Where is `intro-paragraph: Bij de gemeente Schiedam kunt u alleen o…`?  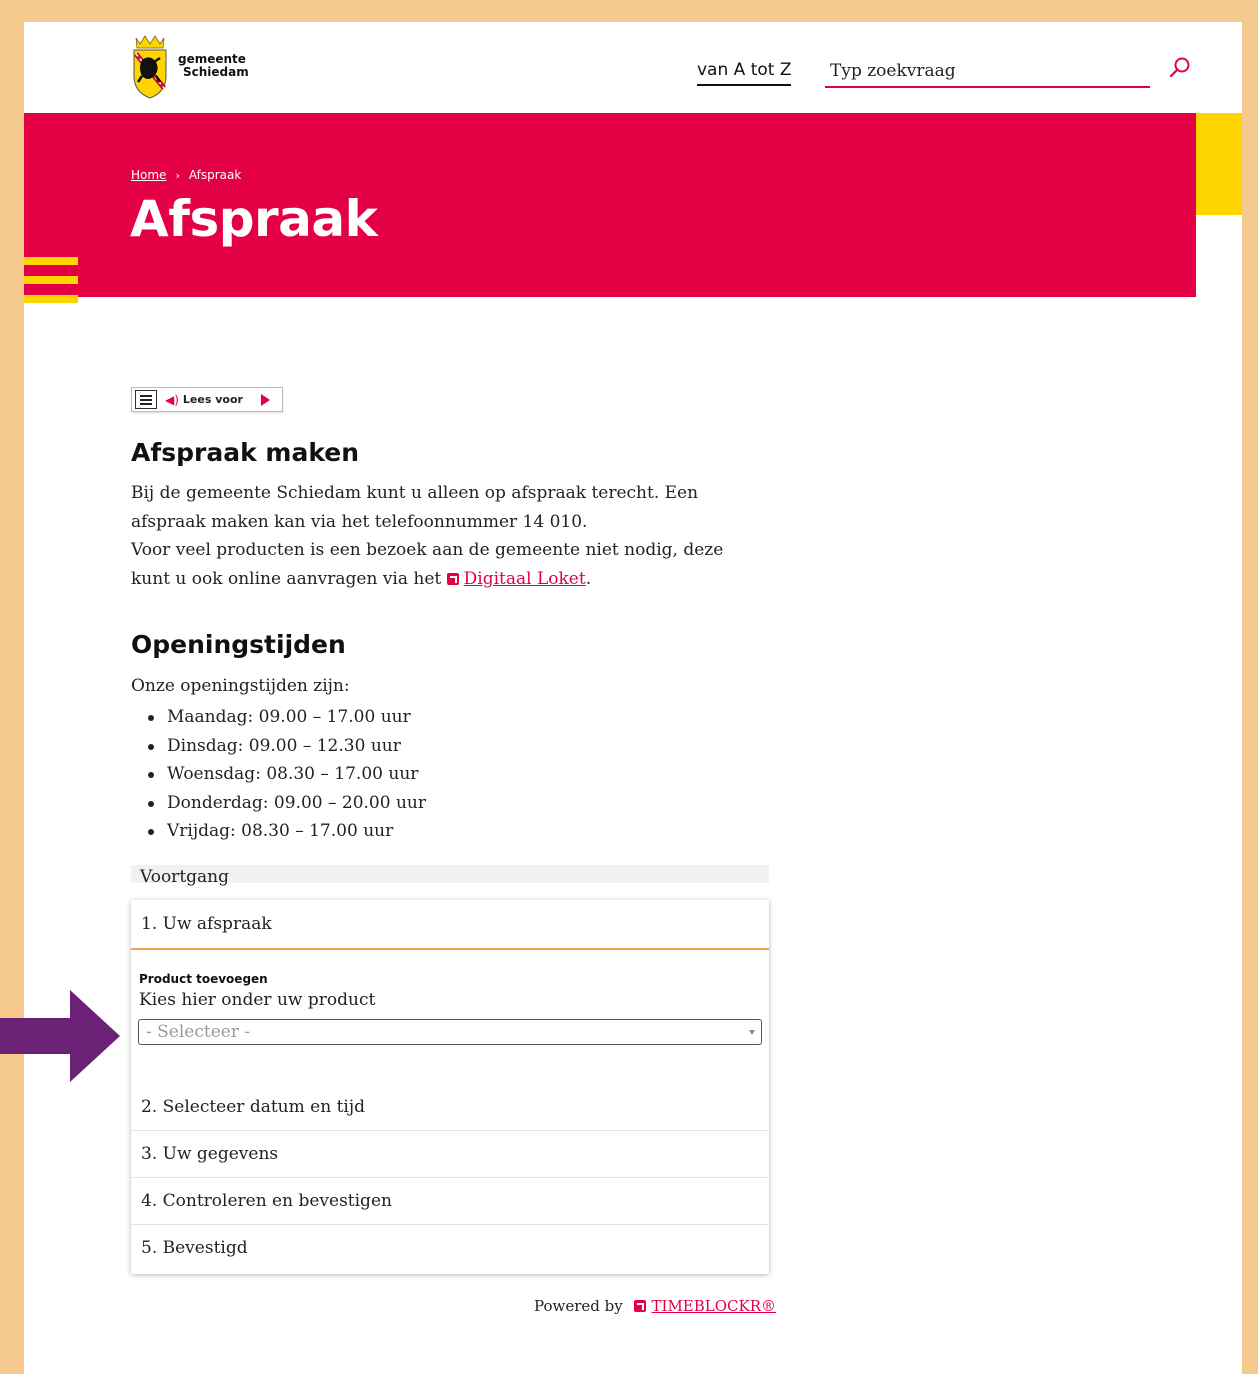 intro-paragraph: Bij de gemeente Schiedam kunt u alleen o… is located at coordinates (438, 536).